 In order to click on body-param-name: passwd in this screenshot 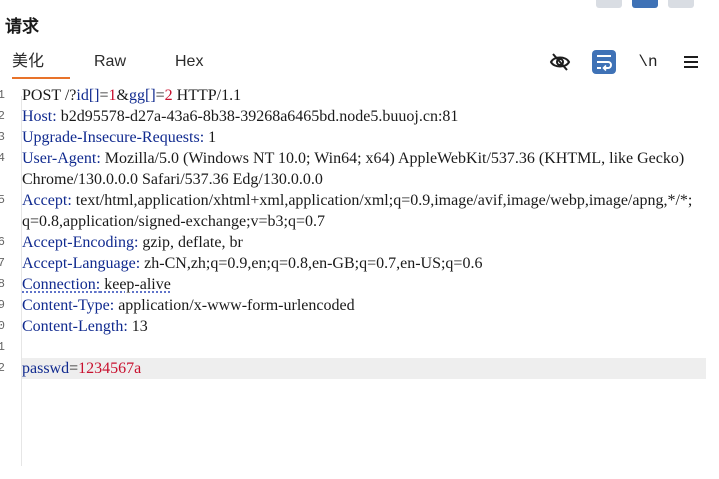, I will do `click(46, 368)`.